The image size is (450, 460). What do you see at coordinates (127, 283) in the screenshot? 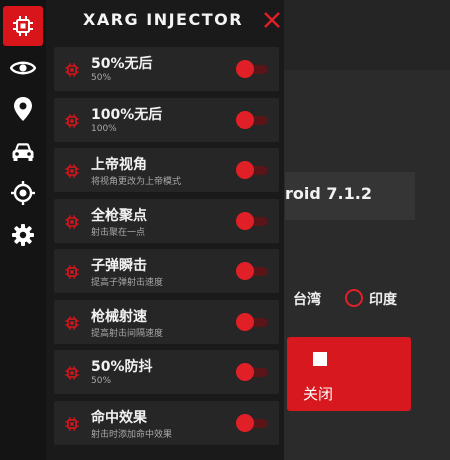
I see `menu-item-subtitle: 提高子弹射击速度` at bounding box center [127, 283].